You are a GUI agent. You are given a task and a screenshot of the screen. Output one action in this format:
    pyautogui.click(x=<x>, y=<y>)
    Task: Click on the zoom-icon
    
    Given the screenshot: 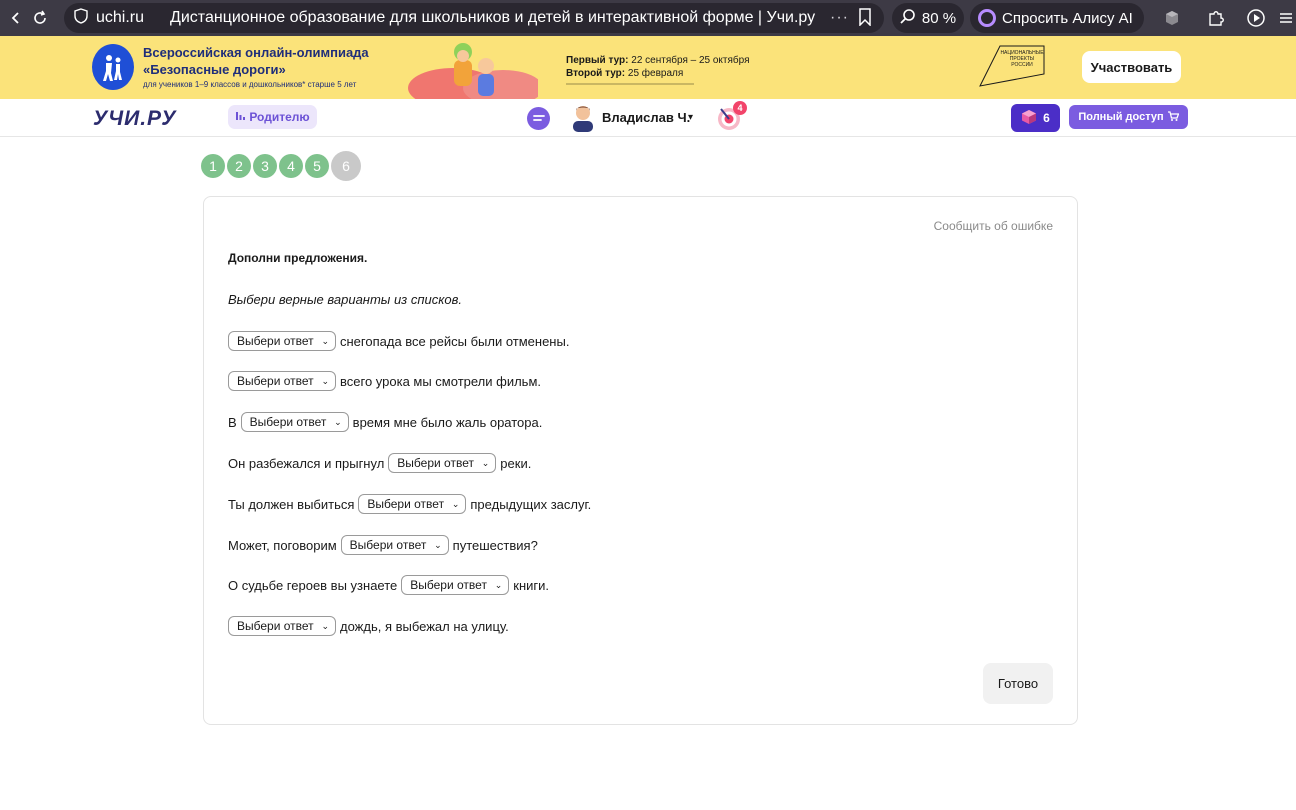 What is the action you would take?
    pyautogui.click(x=908, y=18)
    